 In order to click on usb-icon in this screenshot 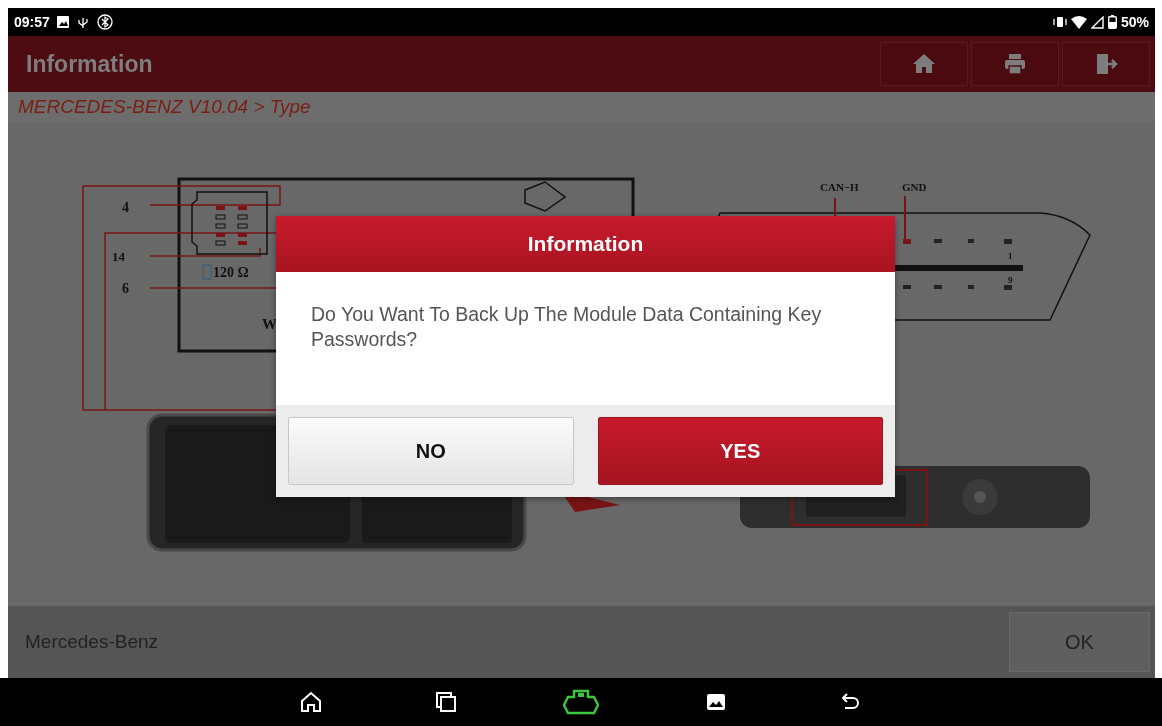, I will do `click(82, 22)`.